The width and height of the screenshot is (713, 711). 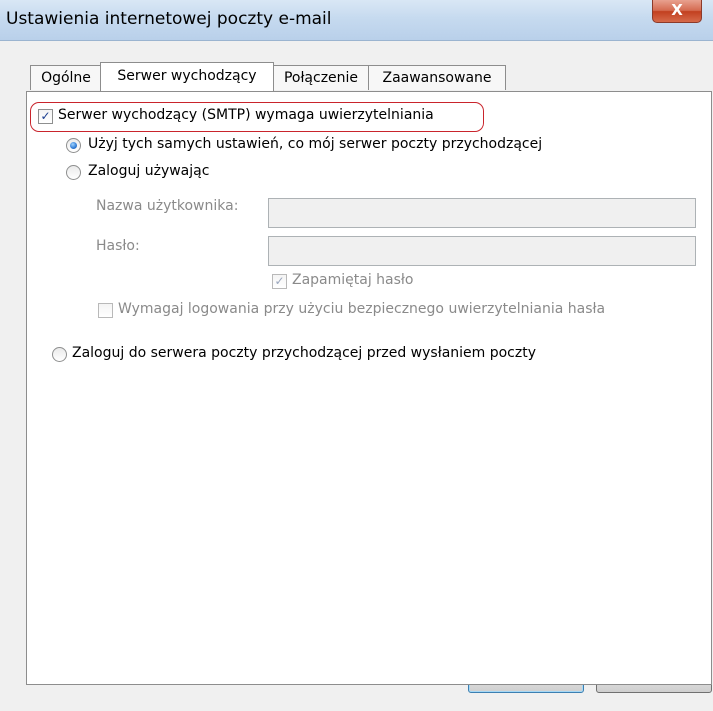 I want to click on window-titlebar: Ustawienia internetowej poczty e-mail X, so click(x=356, y=20).